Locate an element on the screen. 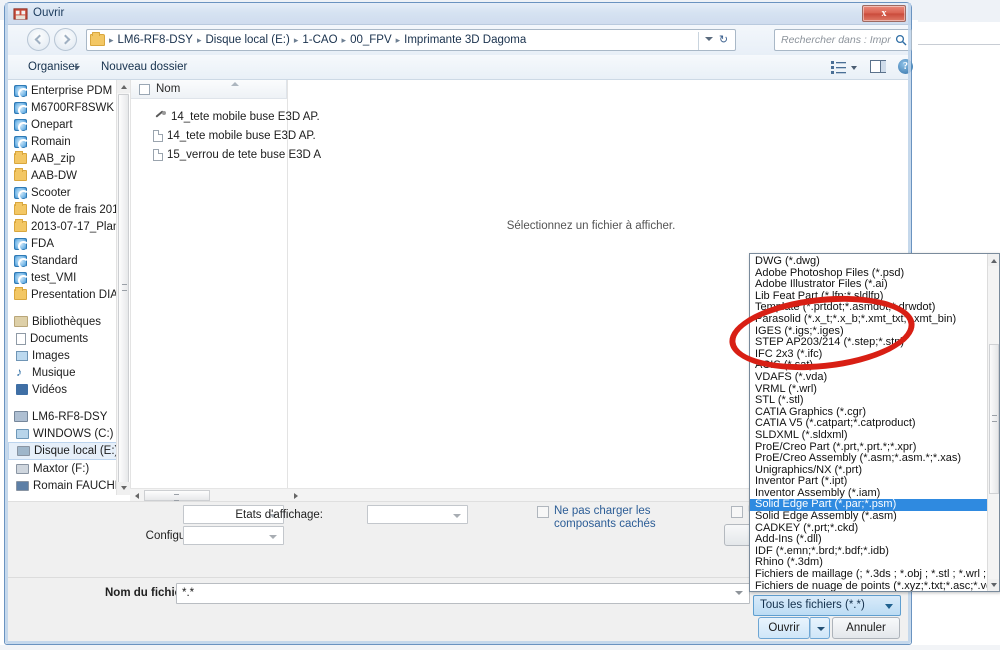  breadcrumb-item-3: 00_FPV is located at coordinates (371, 40).